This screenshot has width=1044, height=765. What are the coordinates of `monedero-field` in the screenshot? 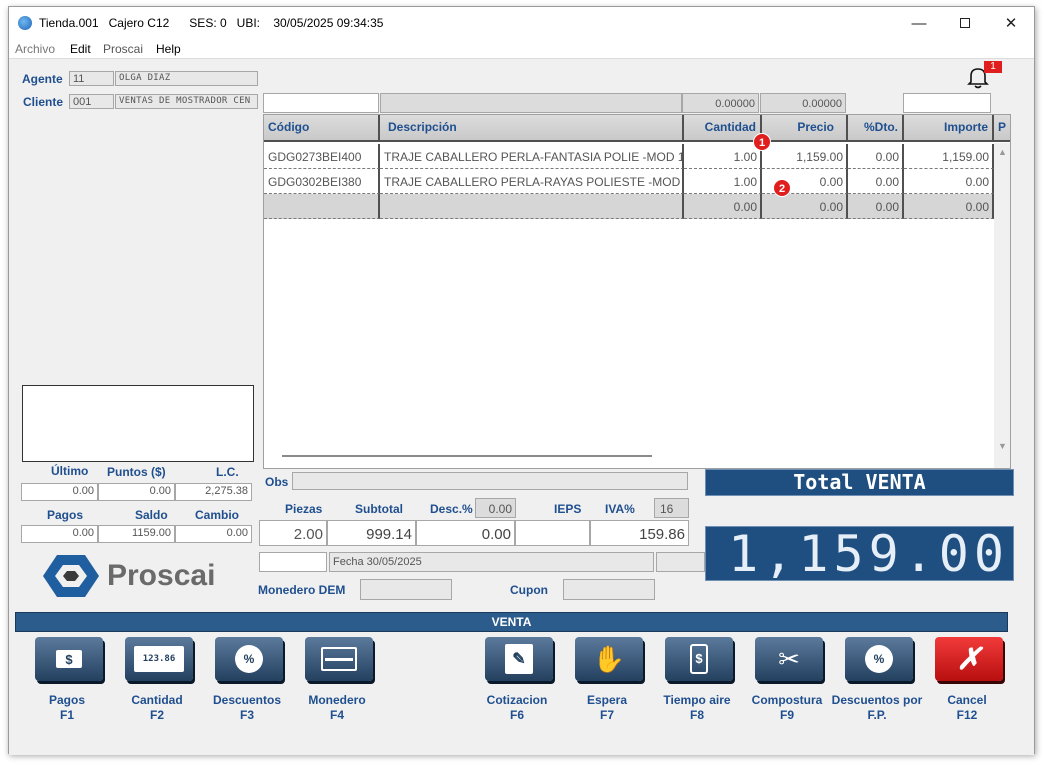 It's located at (406, 589).